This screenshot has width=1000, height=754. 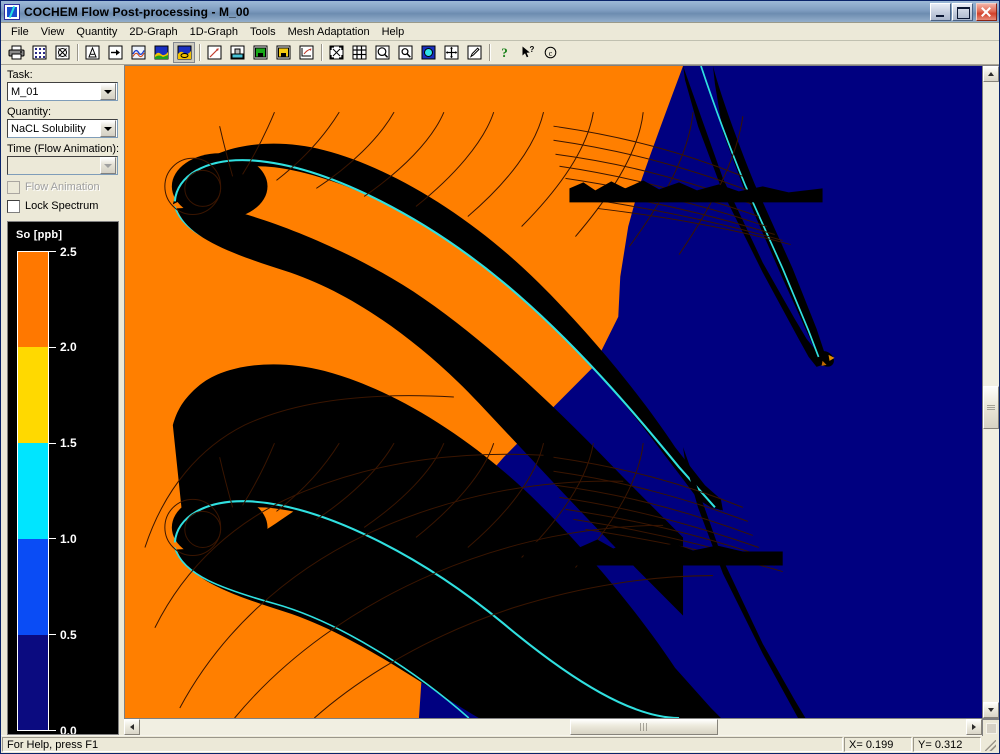 I want to click on scroll-right-button, so click(x=974, y=727).